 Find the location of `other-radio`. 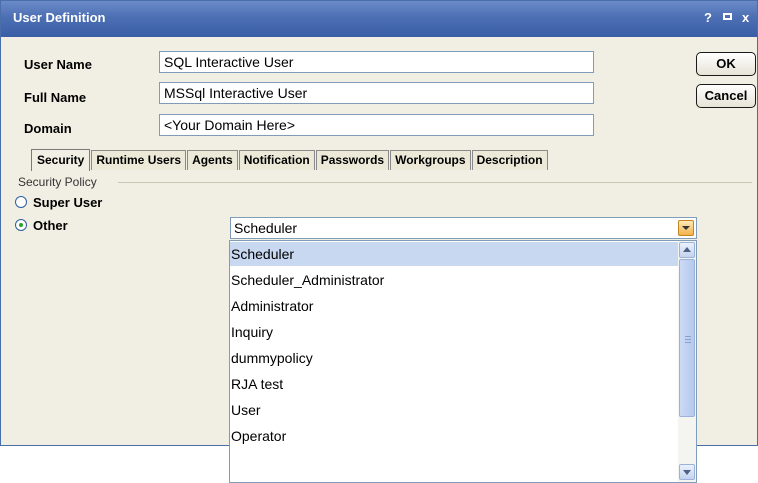

other-radio is located at coordinates (21, 225).